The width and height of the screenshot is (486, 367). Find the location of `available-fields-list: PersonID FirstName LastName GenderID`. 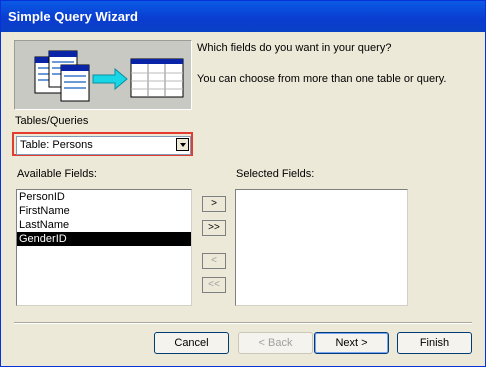

available-fields-list: PersonID FirstName LastName GenderID is located at coordinates (104, 247).